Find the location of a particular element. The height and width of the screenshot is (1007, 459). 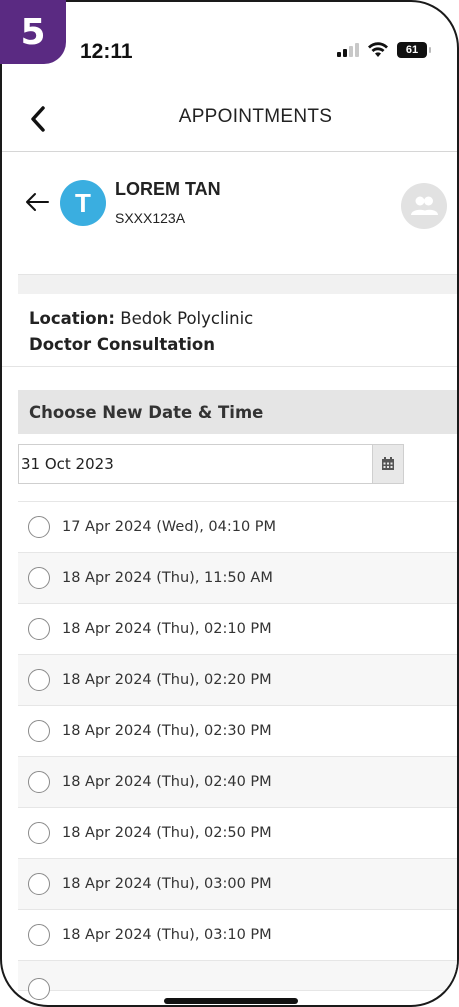

timeslot-label: 18 Apr 2024 (Thu), 03:10 PM is located at coordinates (167, 935).